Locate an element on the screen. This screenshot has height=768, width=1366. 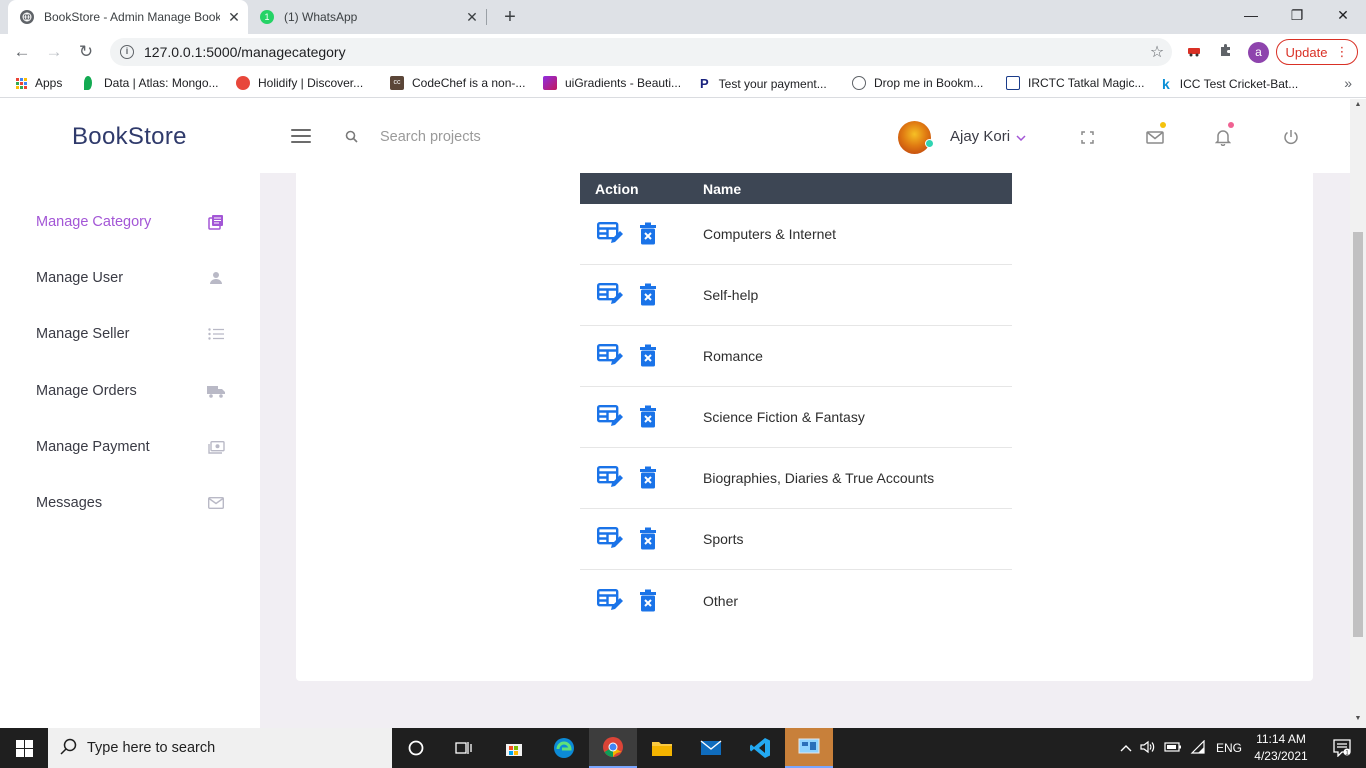
sidebar-item-manage-user: Manage User is located at coordinates (131, 278).